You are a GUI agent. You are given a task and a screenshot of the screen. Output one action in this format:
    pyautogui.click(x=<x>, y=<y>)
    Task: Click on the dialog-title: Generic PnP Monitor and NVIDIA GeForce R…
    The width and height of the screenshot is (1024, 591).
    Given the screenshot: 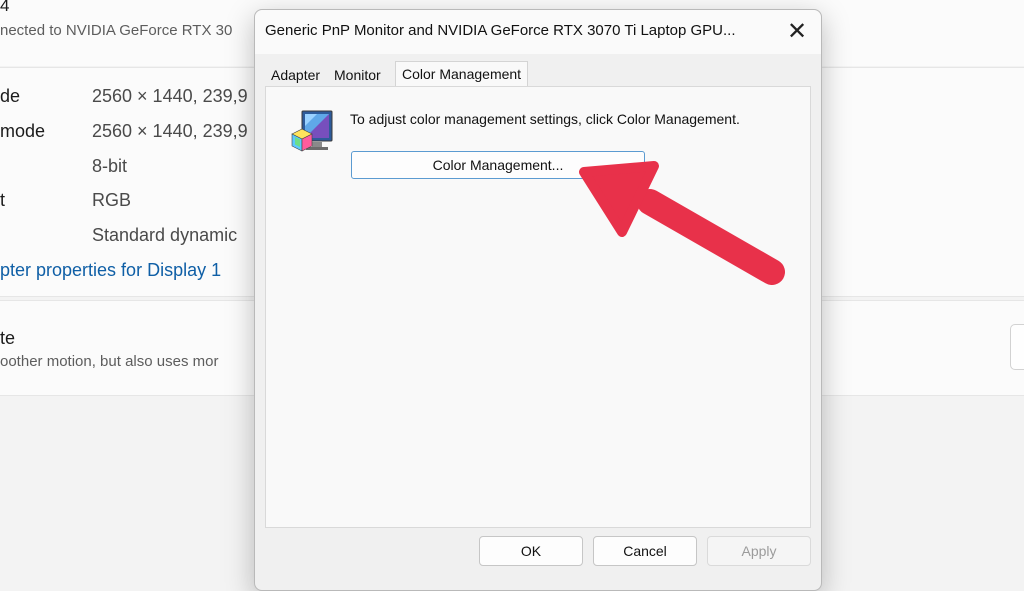 What is the action you would take?
    pyautogui.click(x=521, y=30)
    